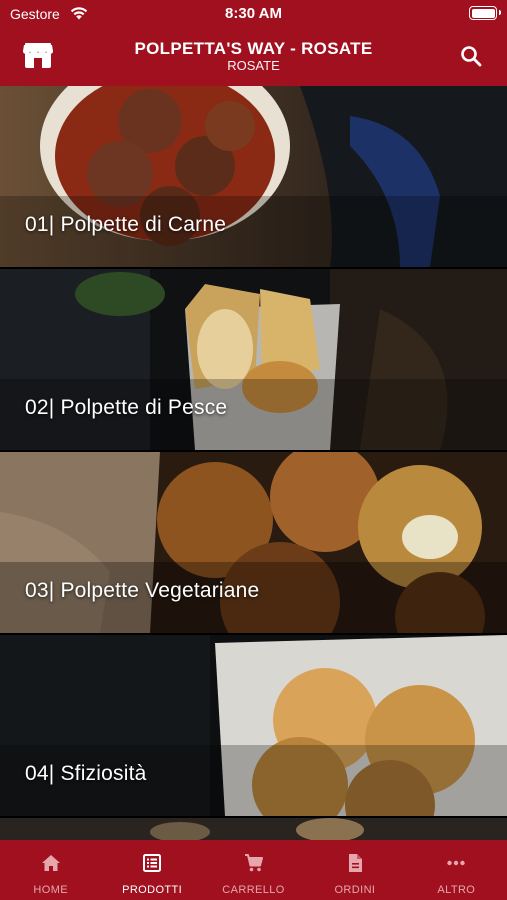 This screenshot has height=900, width=507. I want to click on header-title-block: POLPETTA'S WAY - ROSATE ROSATE, so click(253, 56).